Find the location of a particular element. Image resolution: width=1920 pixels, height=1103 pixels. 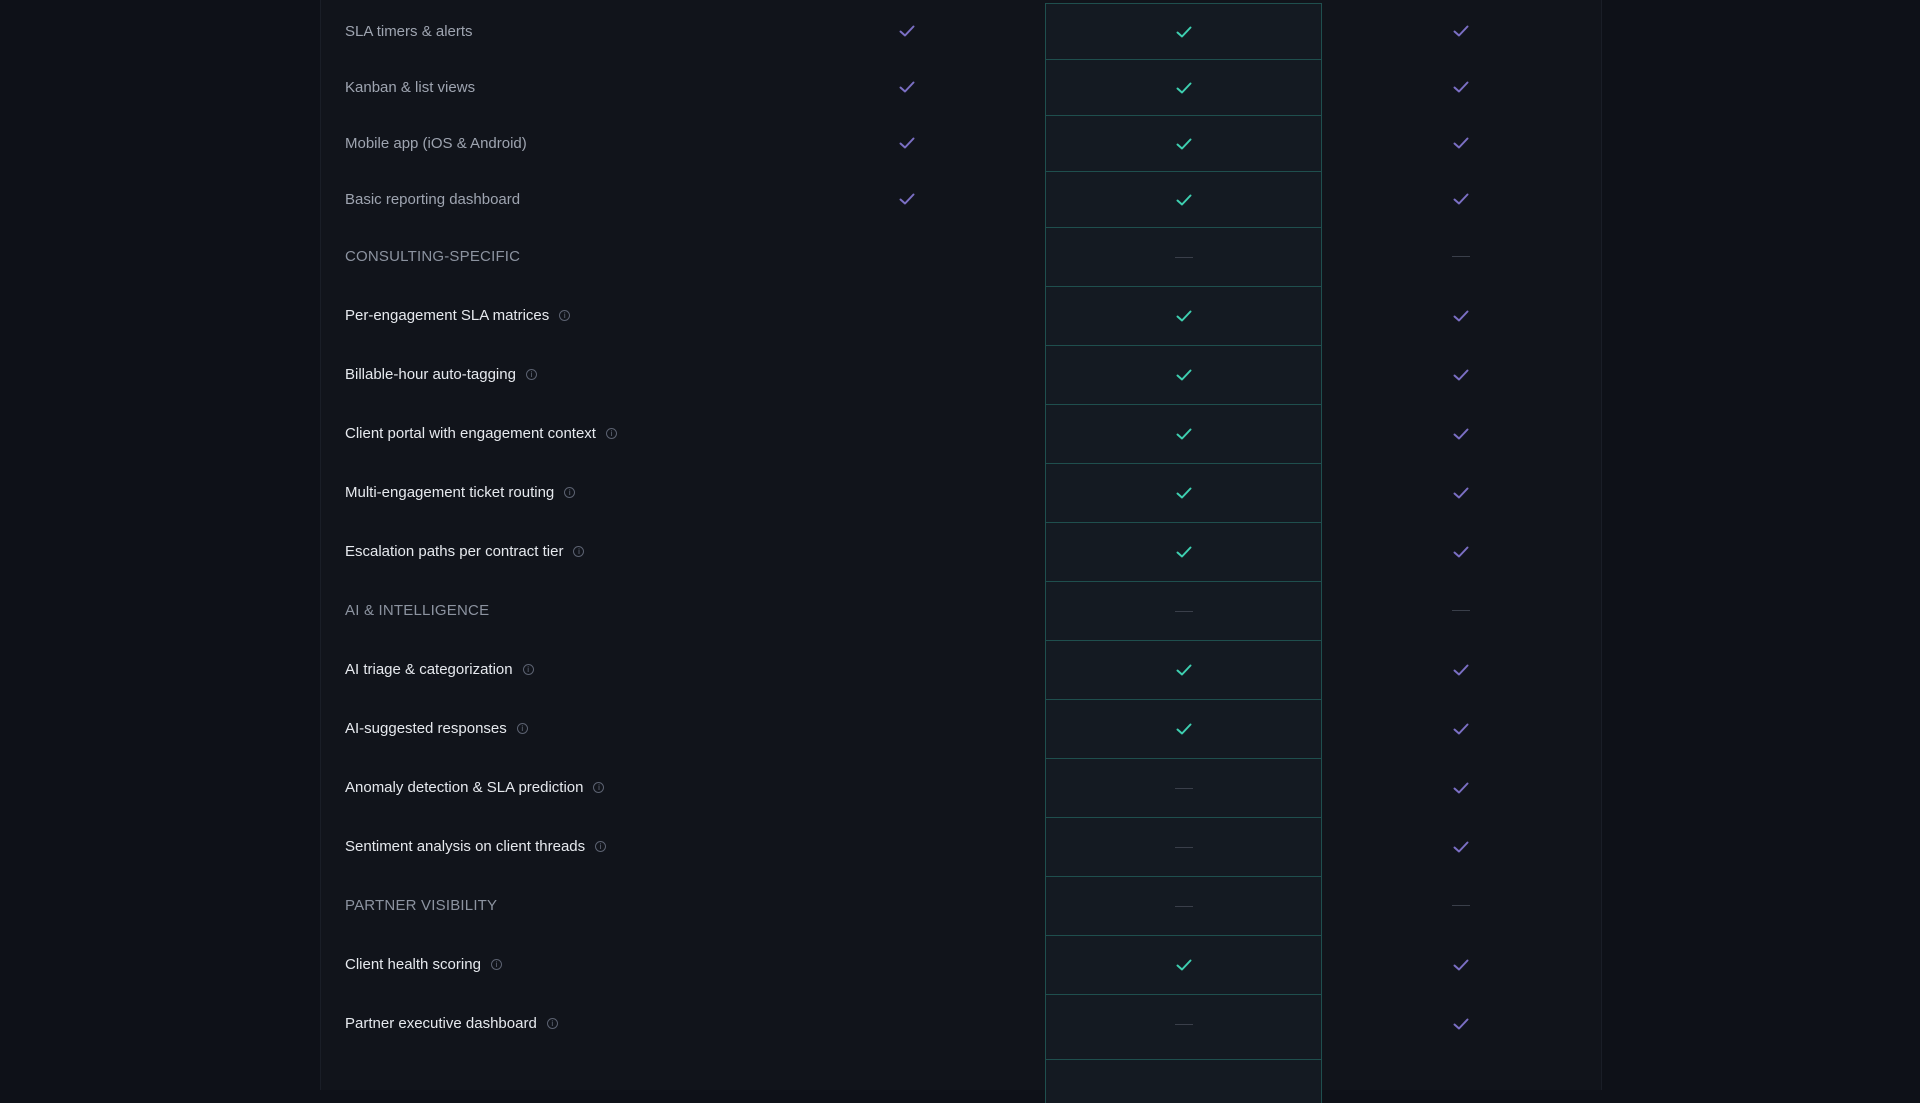

feature-label: Escalation paths per contract tier i is located at coordinates (683, 551).